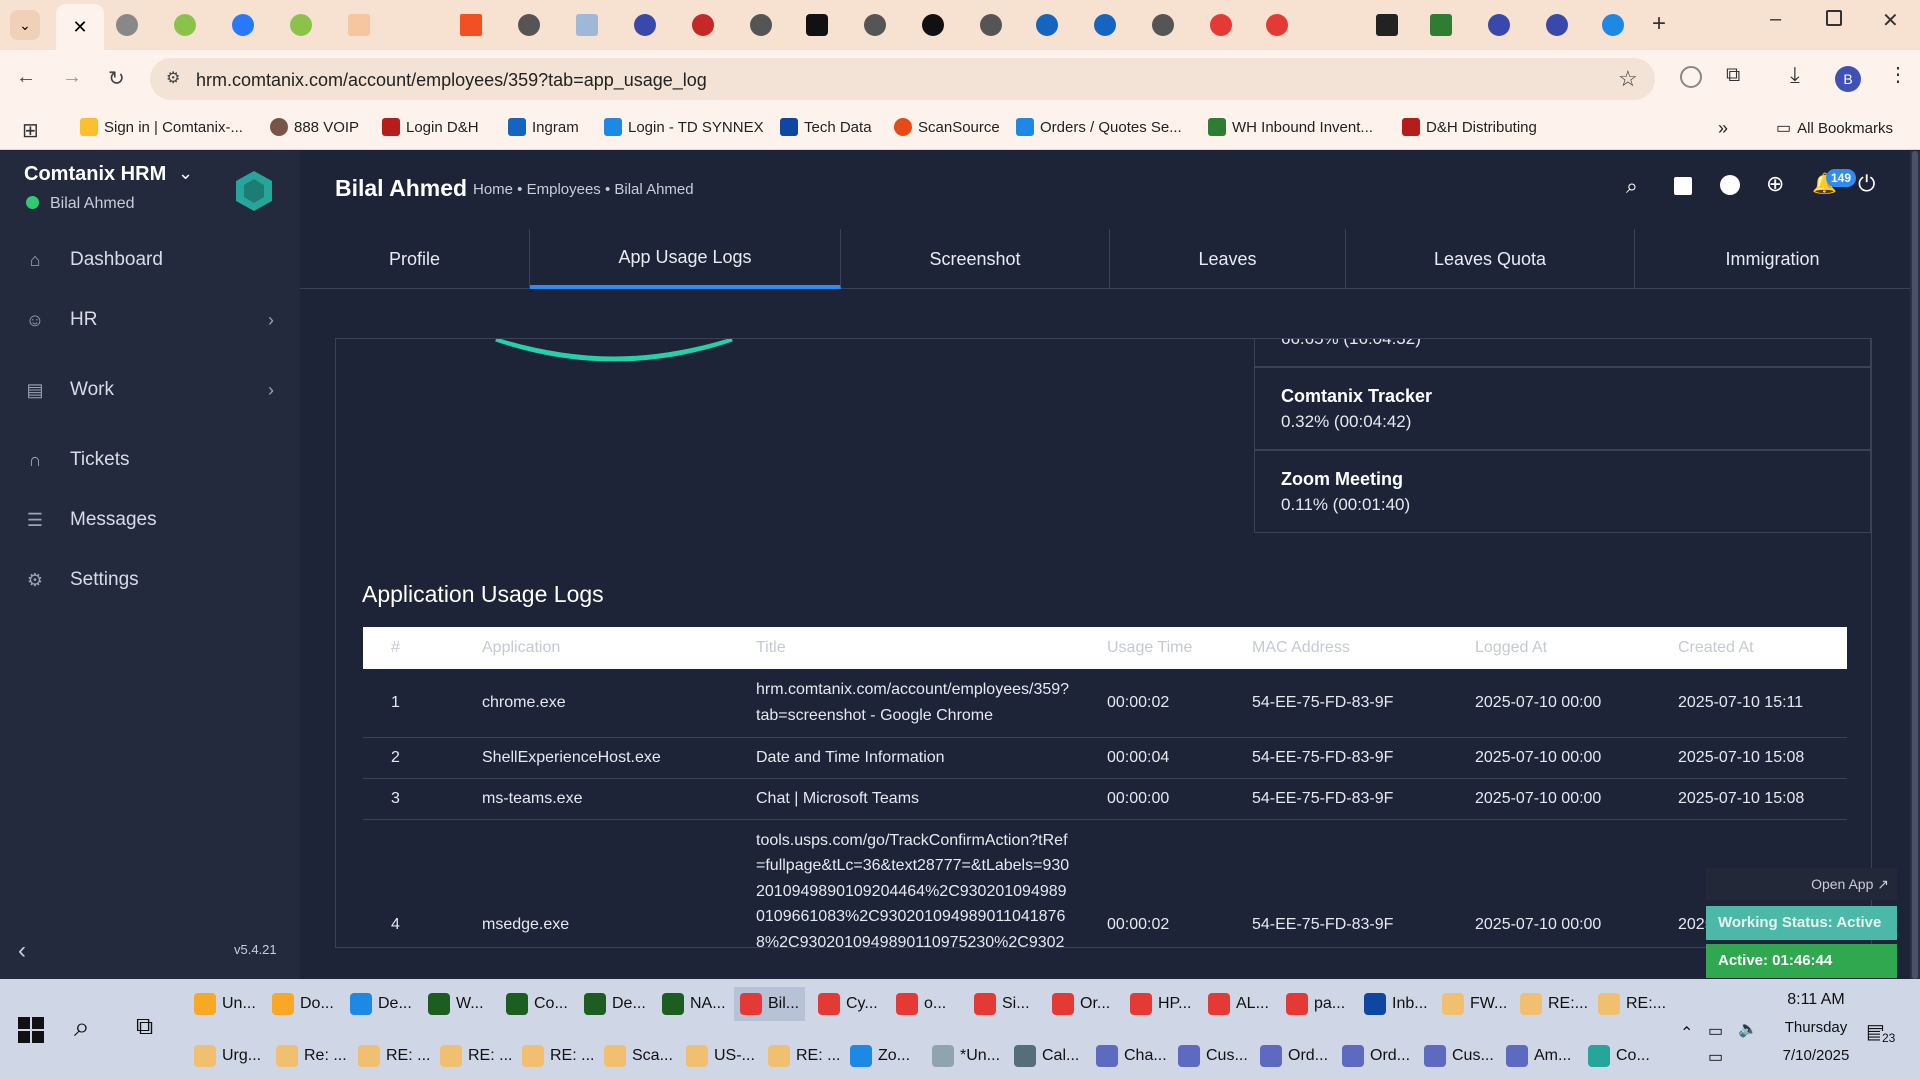 The width and height of the screenshot is (1920, 1080). What do you see at coordinates (430, 127) in the screenshot?
I see `bookmark-item: Login D&H` at bounding box center [430, 127].